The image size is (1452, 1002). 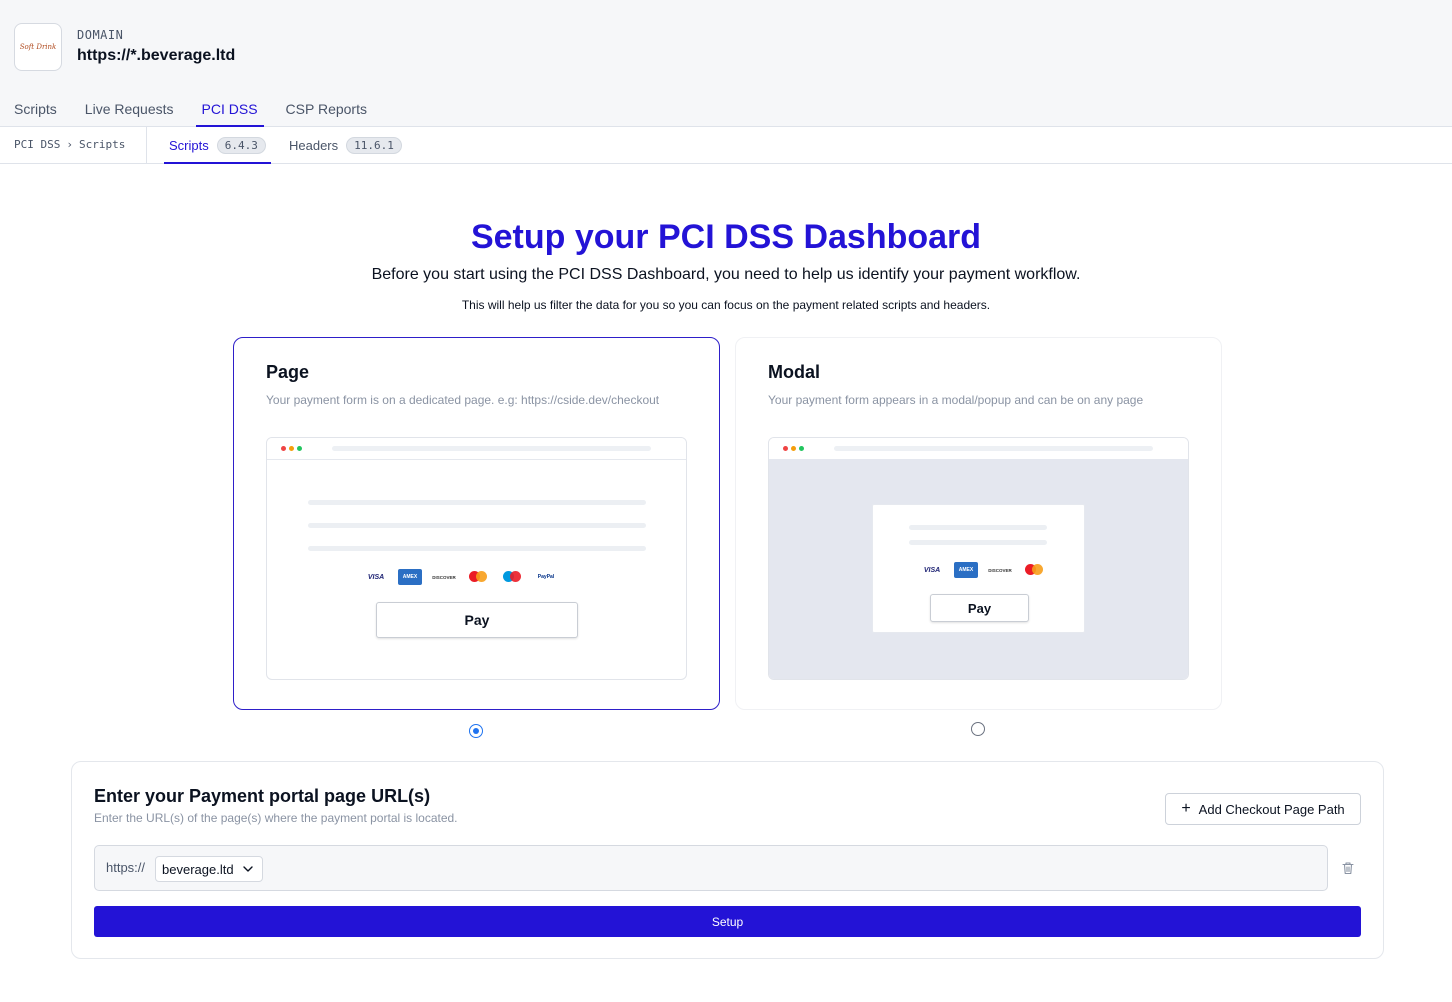 I want to click on domain-label: DOMAIN, so click(x=100, y=35).